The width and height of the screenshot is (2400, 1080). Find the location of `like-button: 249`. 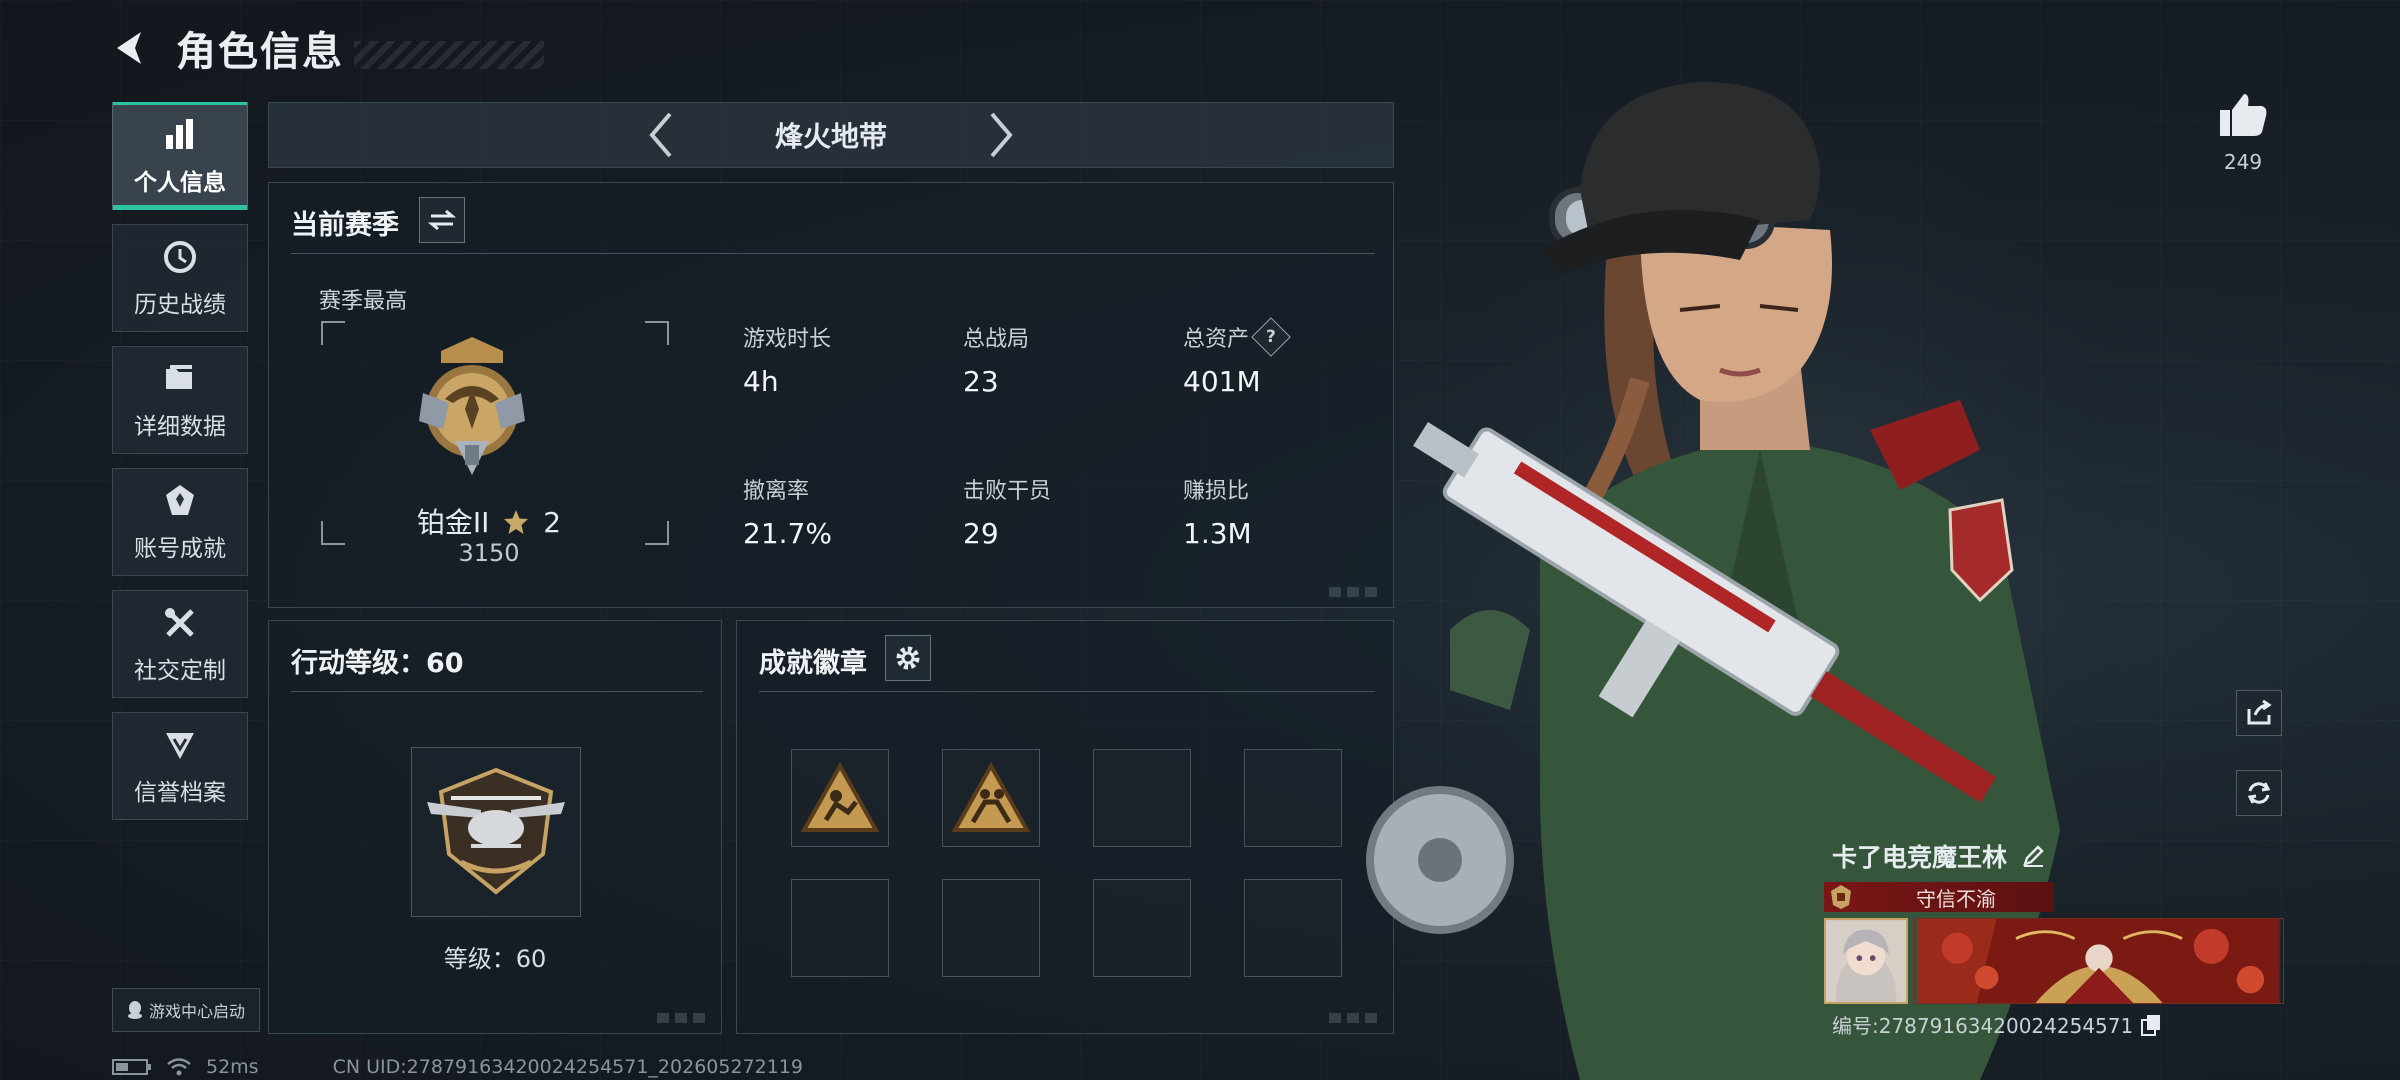

like-button: 249 is located at coordinates (2243, 133).